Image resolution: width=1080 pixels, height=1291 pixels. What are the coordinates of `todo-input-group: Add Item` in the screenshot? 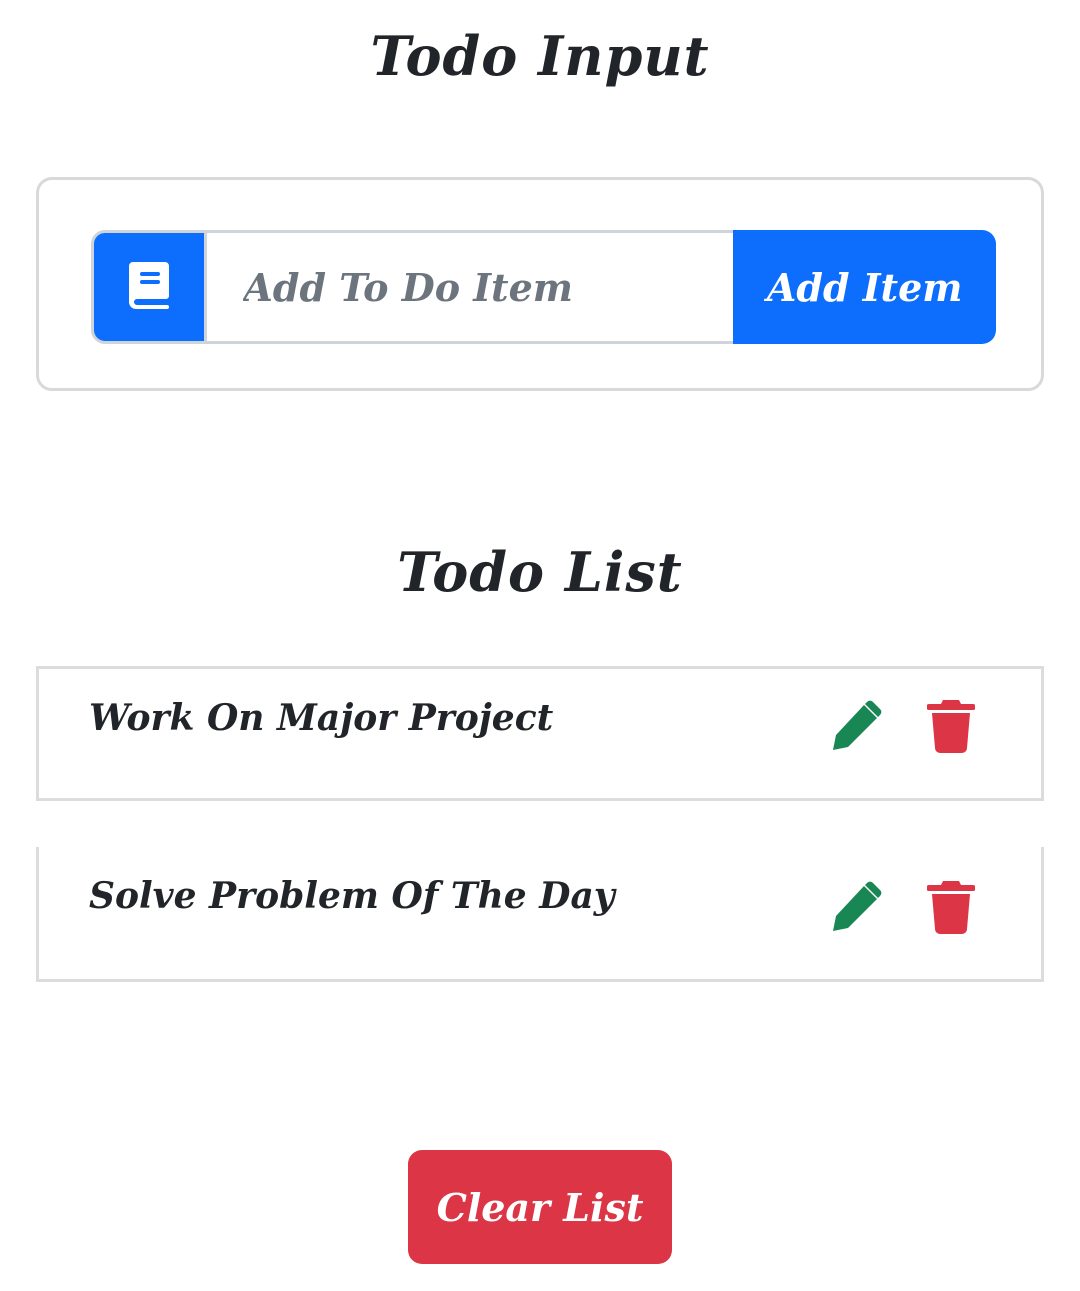 It's located at (543, 287).